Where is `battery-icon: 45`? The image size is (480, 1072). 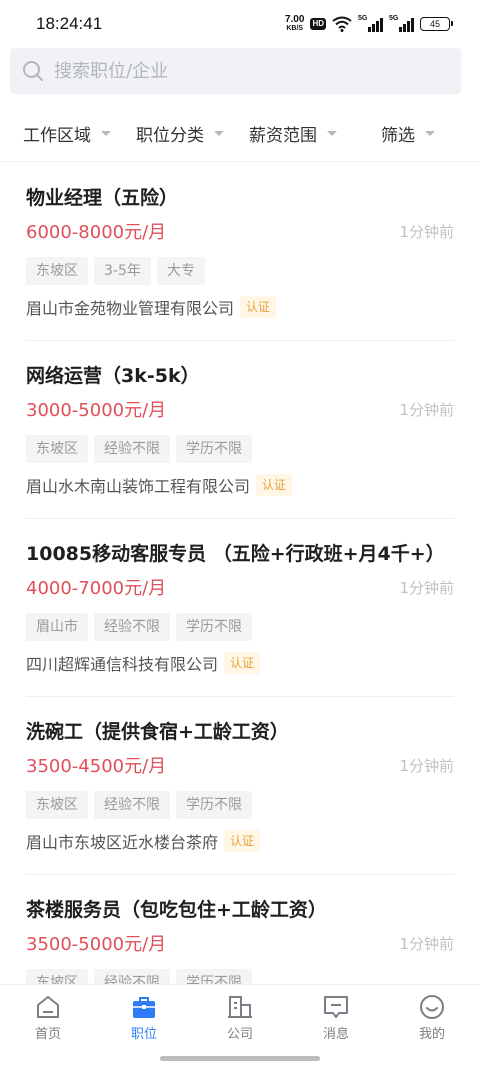 battery-icon: 45 is located at coordinates (436, 24).